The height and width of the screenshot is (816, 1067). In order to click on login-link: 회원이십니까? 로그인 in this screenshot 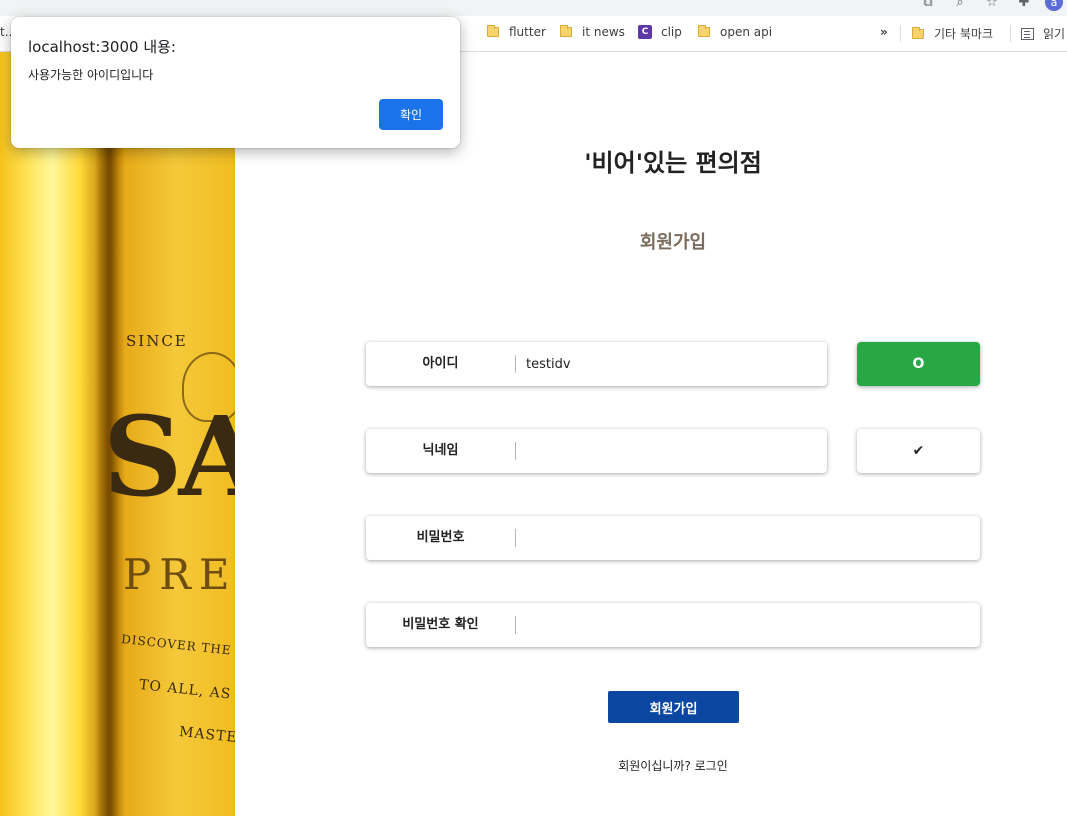, I will do `click(673, 766)`.